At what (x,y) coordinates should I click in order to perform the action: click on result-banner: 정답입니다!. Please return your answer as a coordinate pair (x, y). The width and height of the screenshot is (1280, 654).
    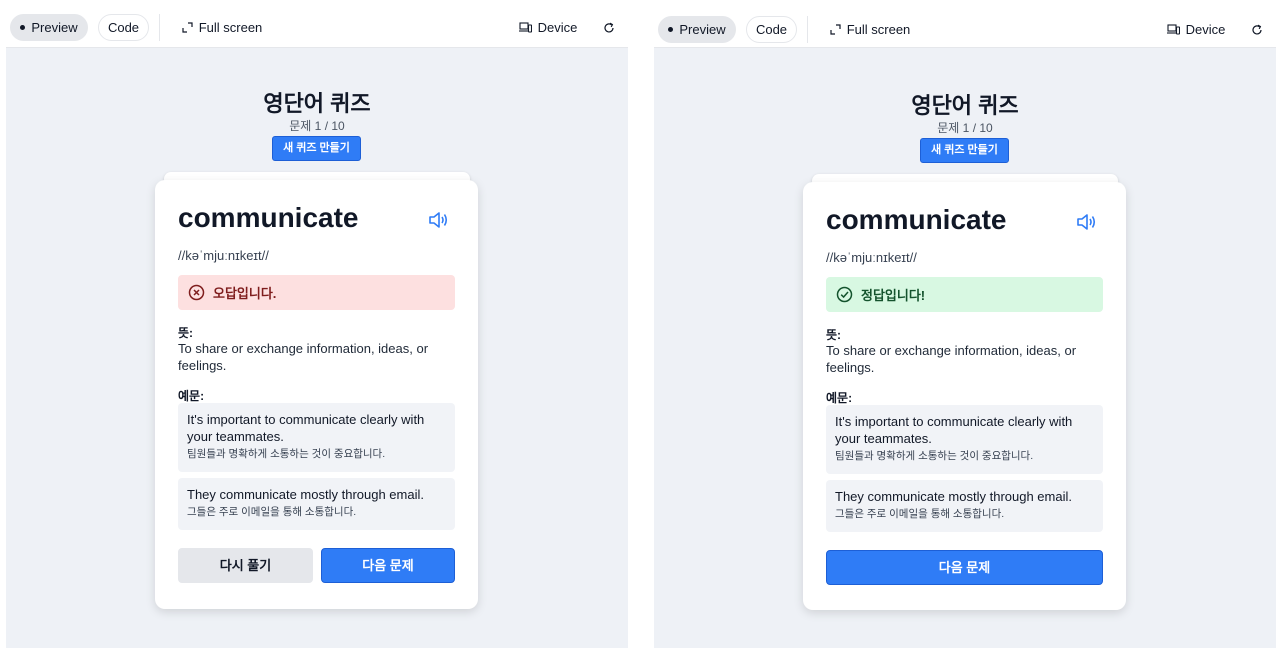
    Looking at the image, I should click on (964, 294).